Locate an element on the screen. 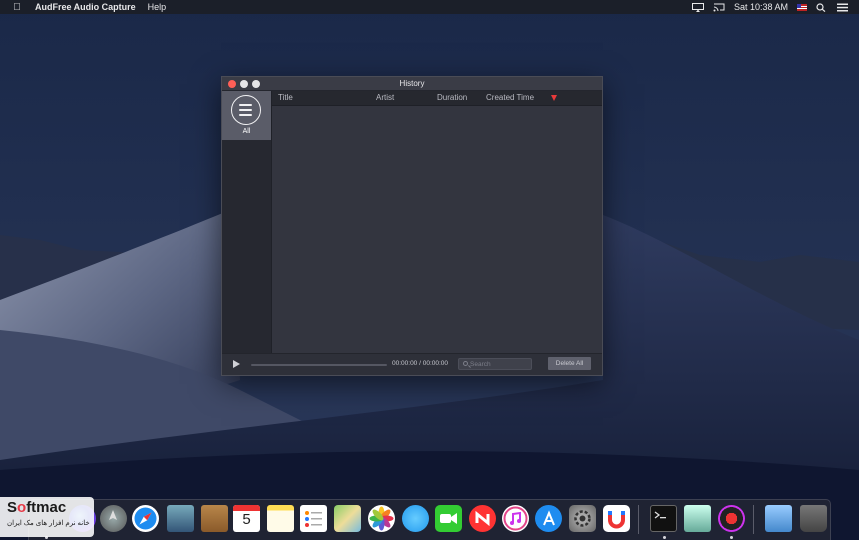 Image resolution: width=859 pixels, height=540 pixels. dock-launchpad is located at coordinates (113, 518).